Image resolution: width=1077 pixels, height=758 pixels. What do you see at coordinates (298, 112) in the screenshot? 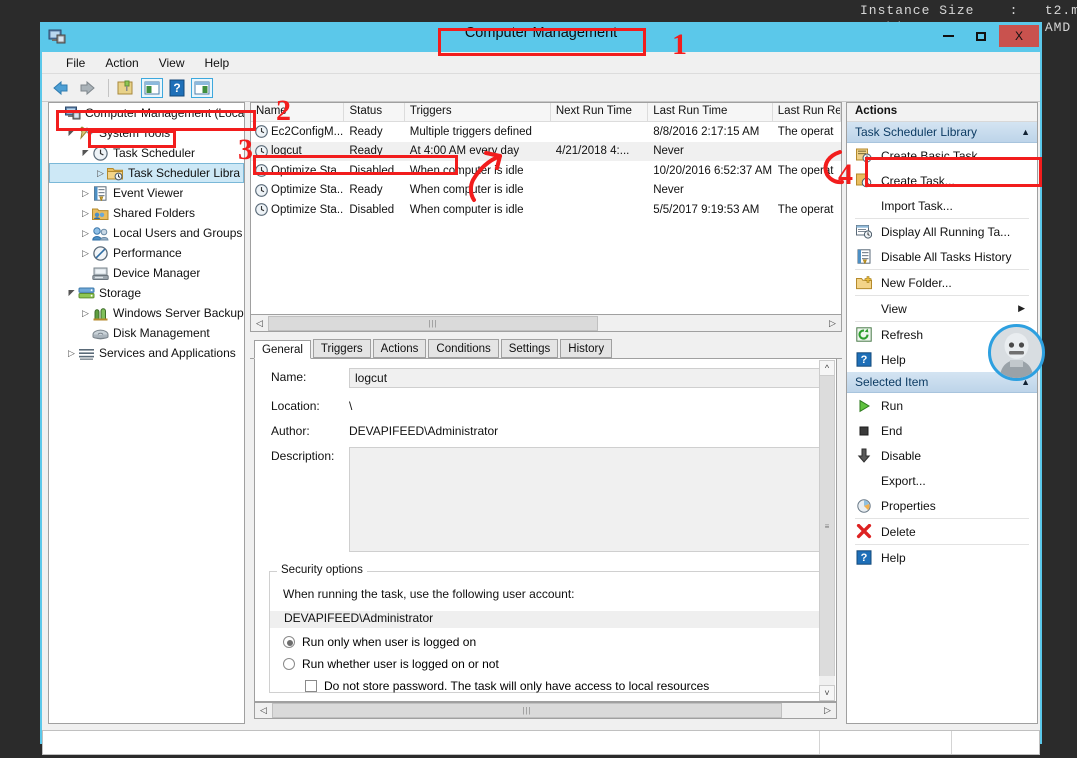
I see `column-header-name: Name` at bounding box center [298, 112].